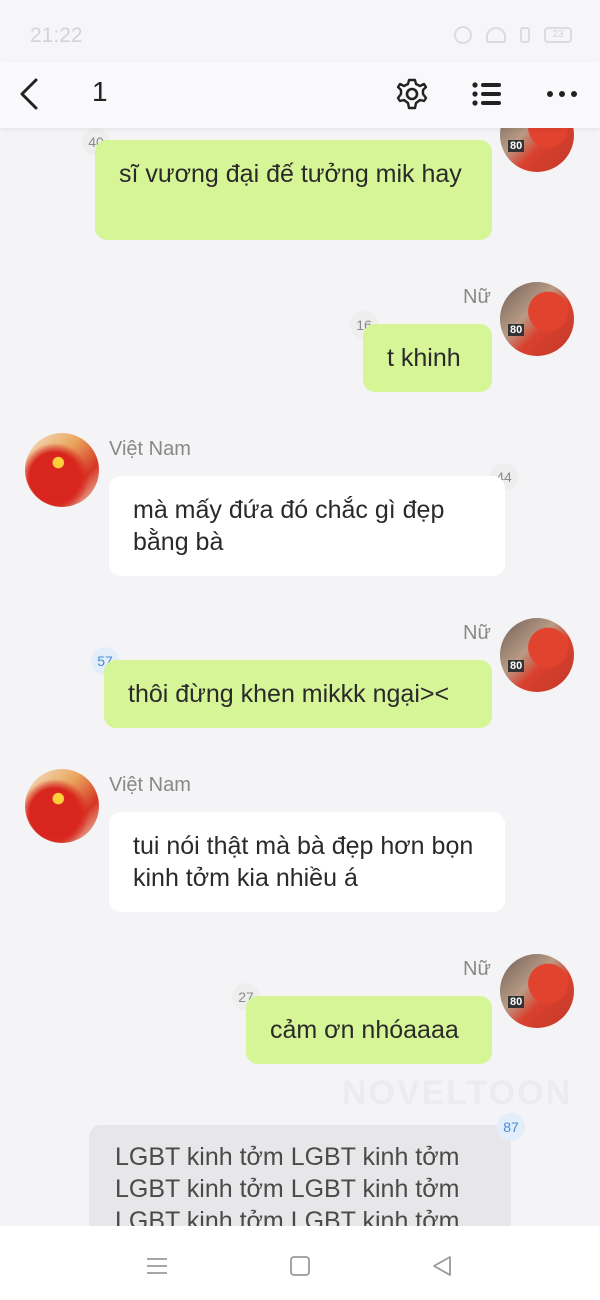 Image resolution: width=600 pixels, height=1300 pixels. I want to click on status-time: 21:22, so click(56, 35).